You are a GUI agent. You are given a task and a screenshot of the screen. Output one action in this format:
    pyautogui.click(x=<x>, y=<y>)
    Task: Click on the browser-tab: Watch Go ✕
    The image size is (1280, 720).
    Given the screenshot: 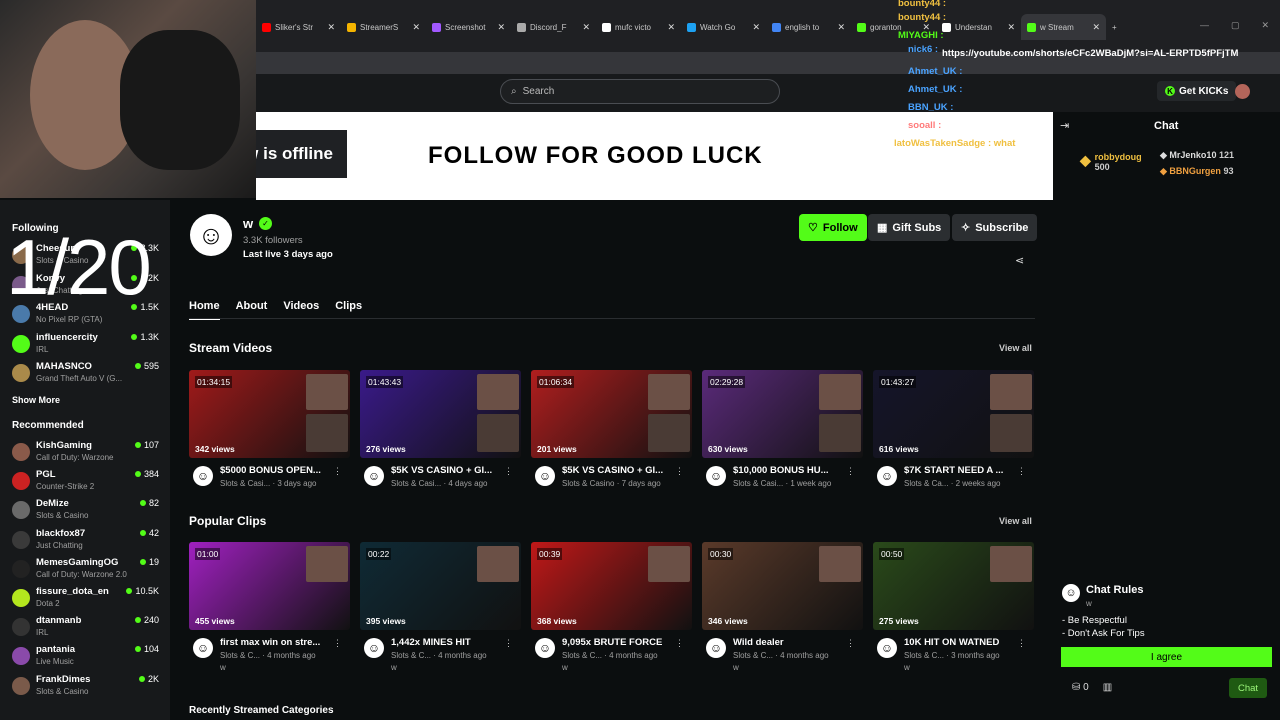 What is the action you would take?
    pyautogui.click(x=723, y=27)
    